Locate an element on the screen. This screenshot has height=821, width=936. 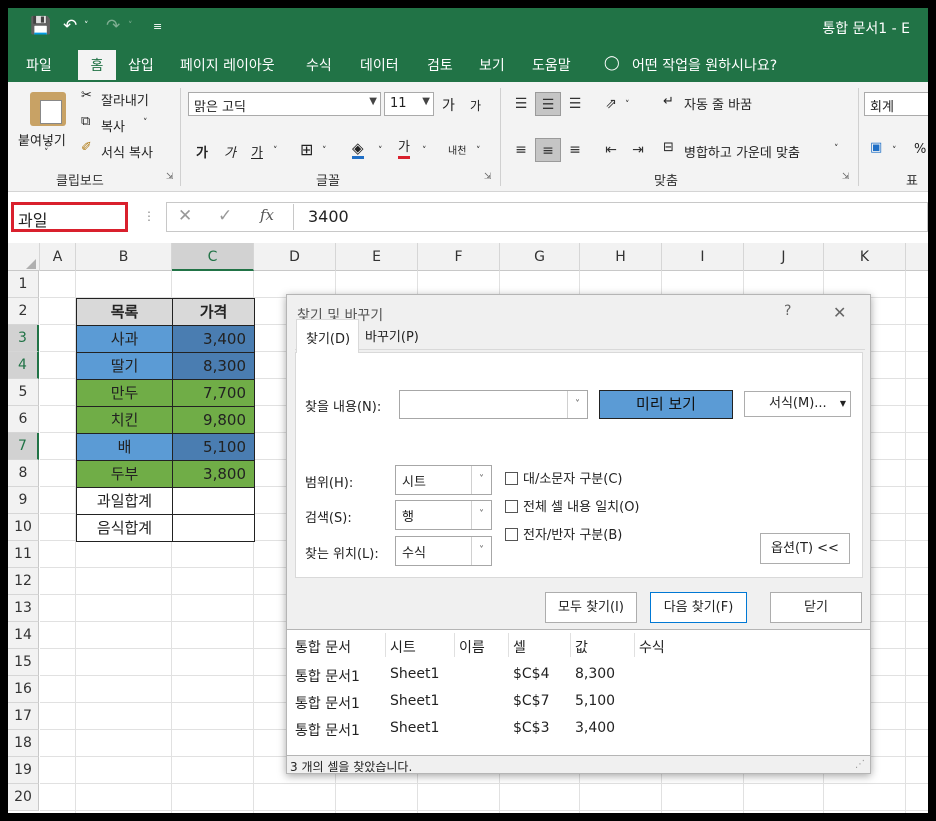
preview-button: 미리 보기 is located at coordinates (666, 404).